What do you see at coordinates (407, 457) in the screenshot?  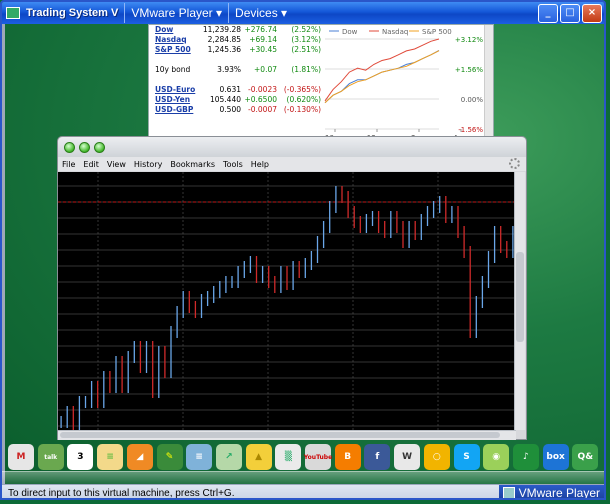 I see `wikipedia-icon: W` at bounding box center [407, 457].